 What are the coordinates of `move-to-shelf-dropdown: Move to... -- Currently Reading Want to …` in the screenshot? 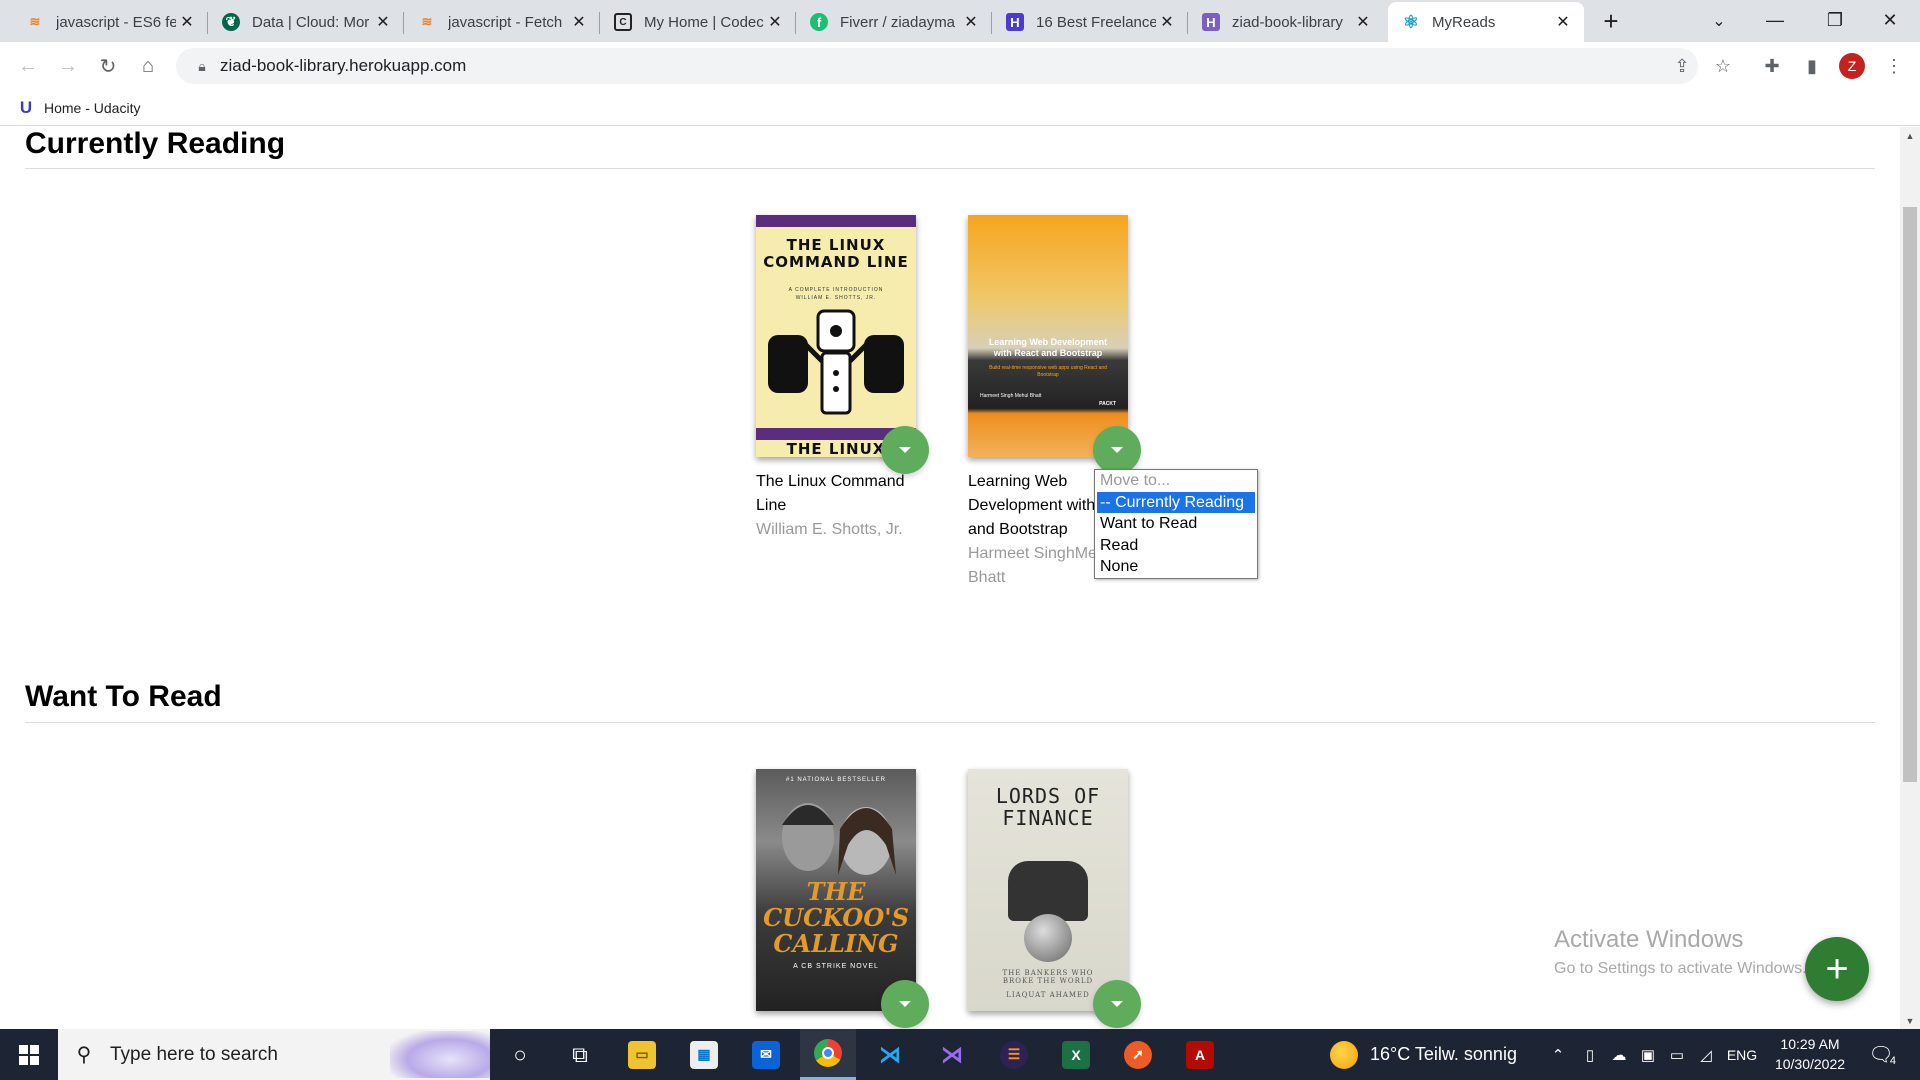 It's located at (1176, 524).